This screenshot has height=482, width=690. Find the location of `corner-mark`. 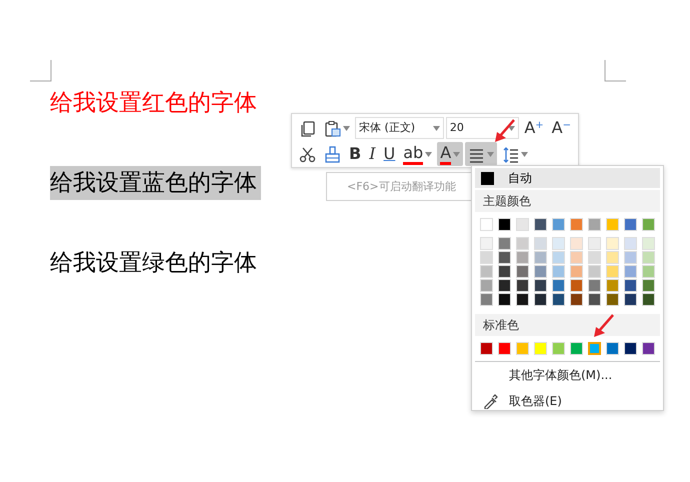

corner-mark is located at coordinates (41, 71).